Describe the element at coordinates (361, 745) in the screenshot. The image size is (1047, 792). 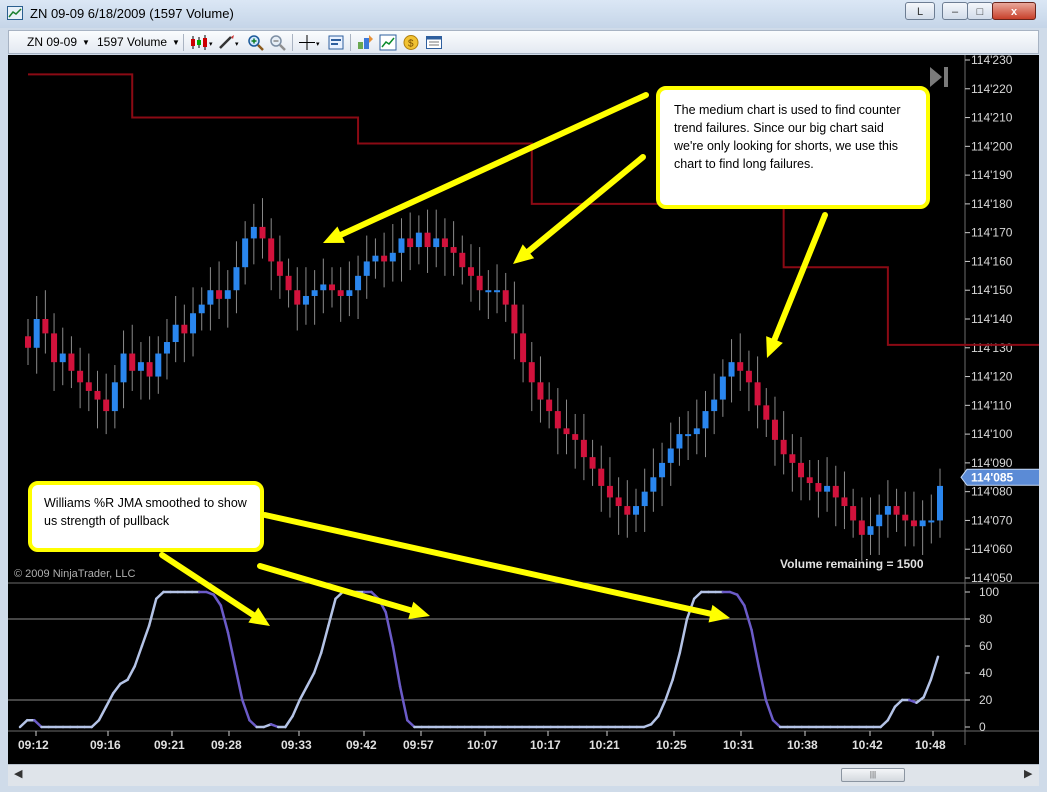
I see `time-tick-label: 09:42` at that location.